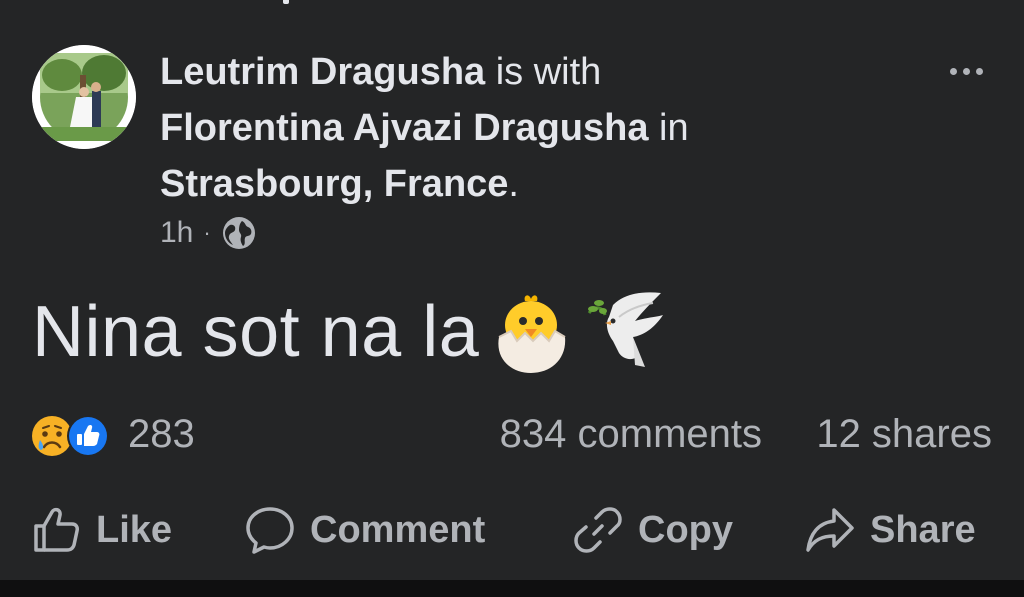  Describe the element at coordinates (398, 529) in the screenshot. I see `comment-label: Comment` at that location.